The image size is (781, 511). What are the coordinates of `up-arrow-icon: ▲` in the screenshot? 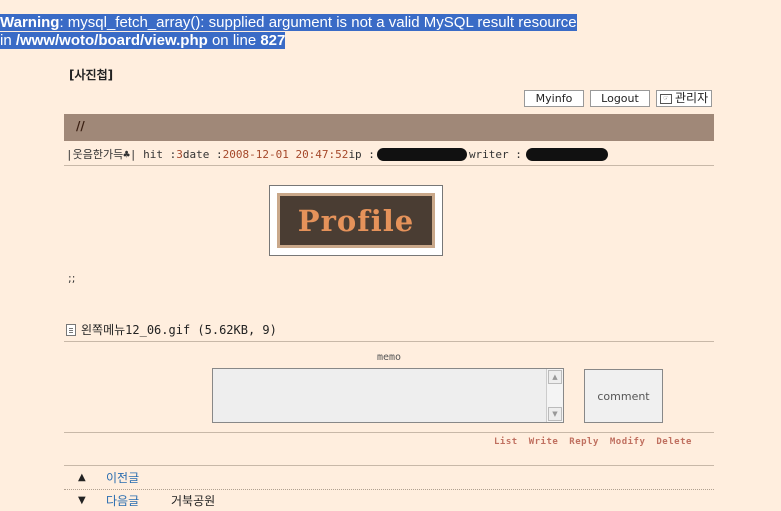 It's located at (82, 477).